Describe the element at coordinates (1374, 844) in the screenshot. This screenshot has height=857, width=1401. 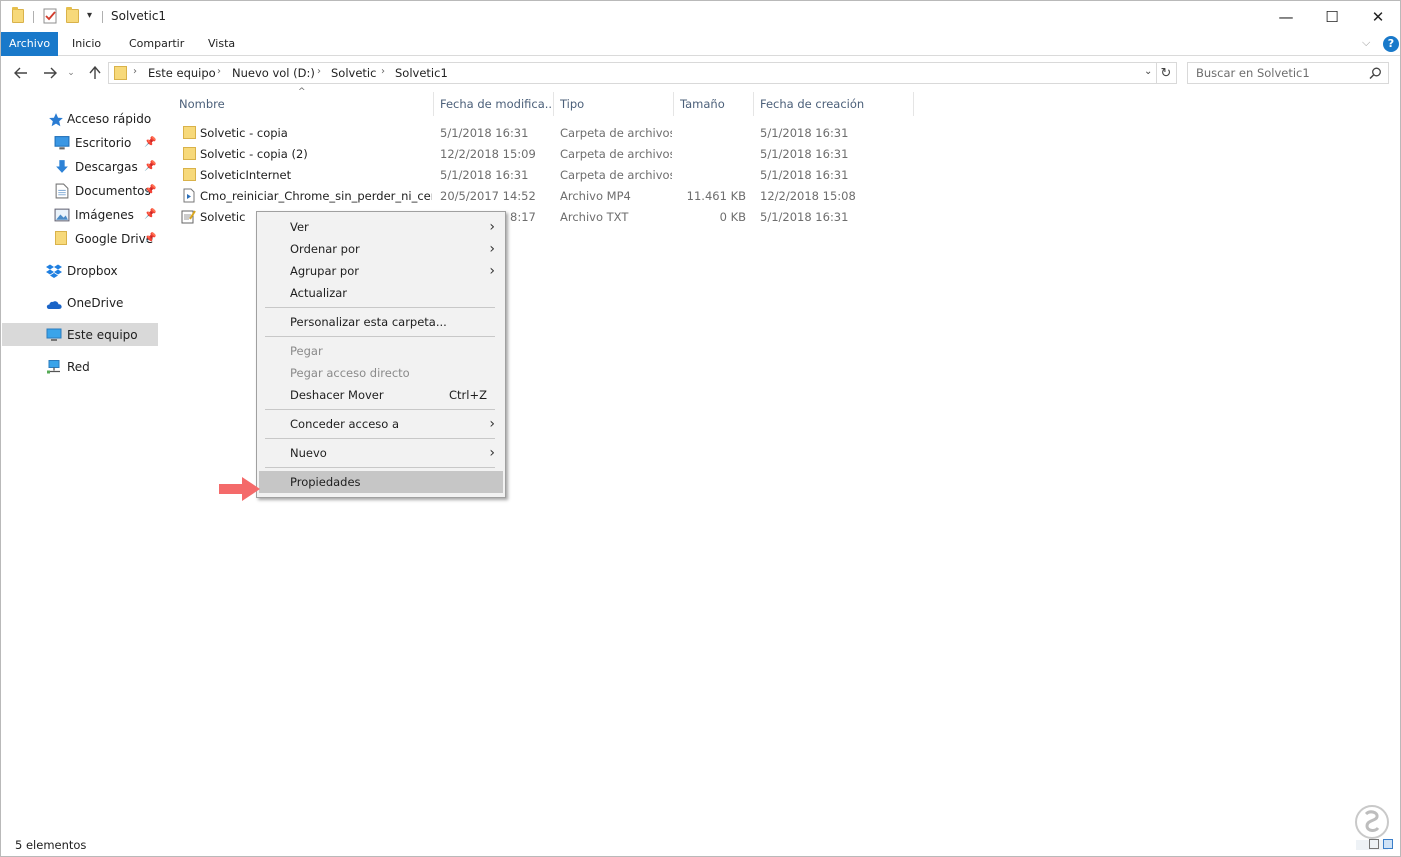
I see `details-view-icon` at that location.